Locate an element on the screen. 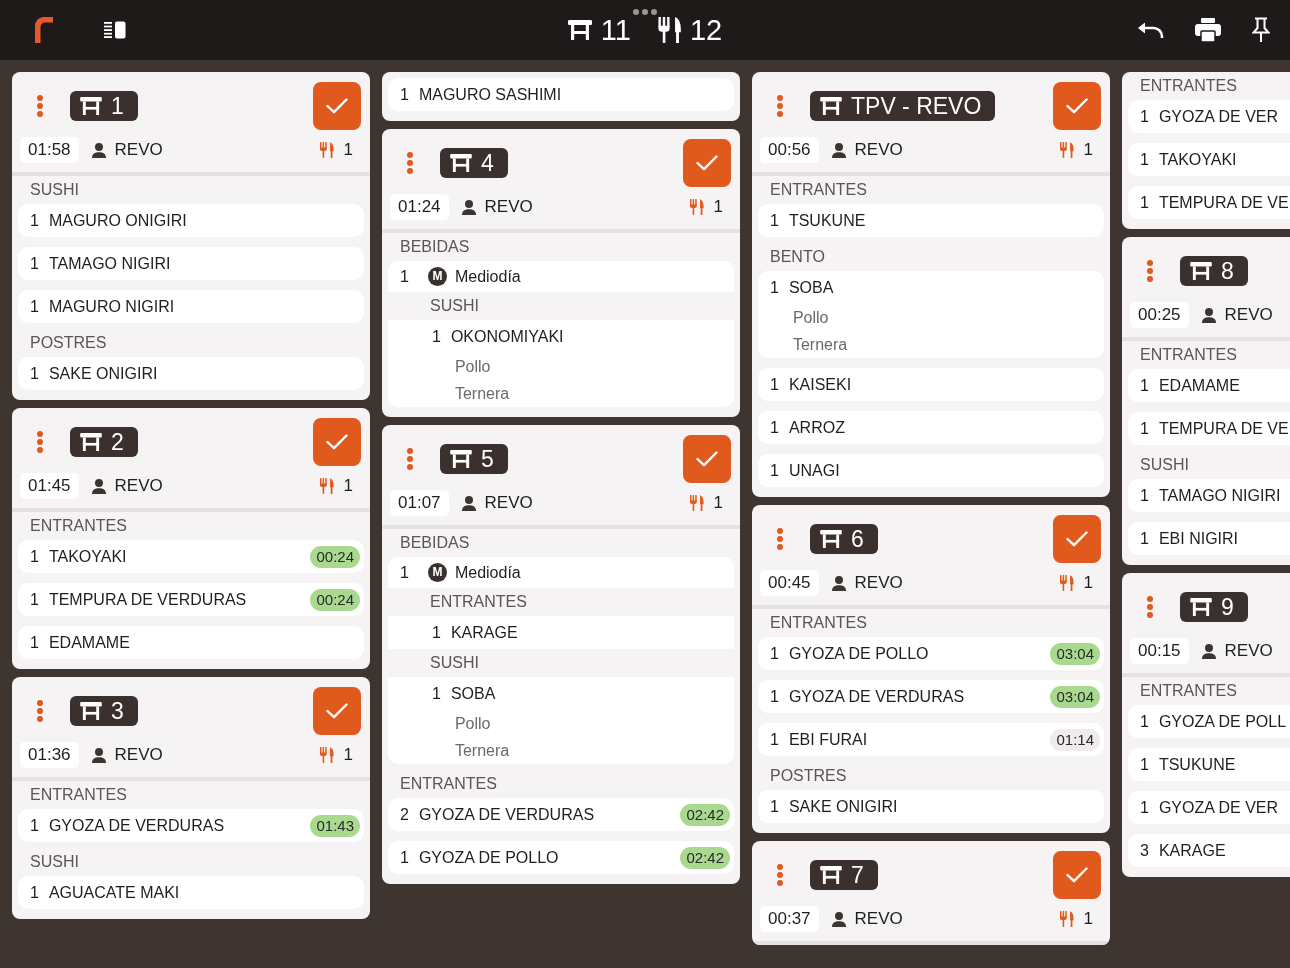  order-item: 2 GYOZA DE VERDURAS 02:42 is located at coordinates (561, 814).